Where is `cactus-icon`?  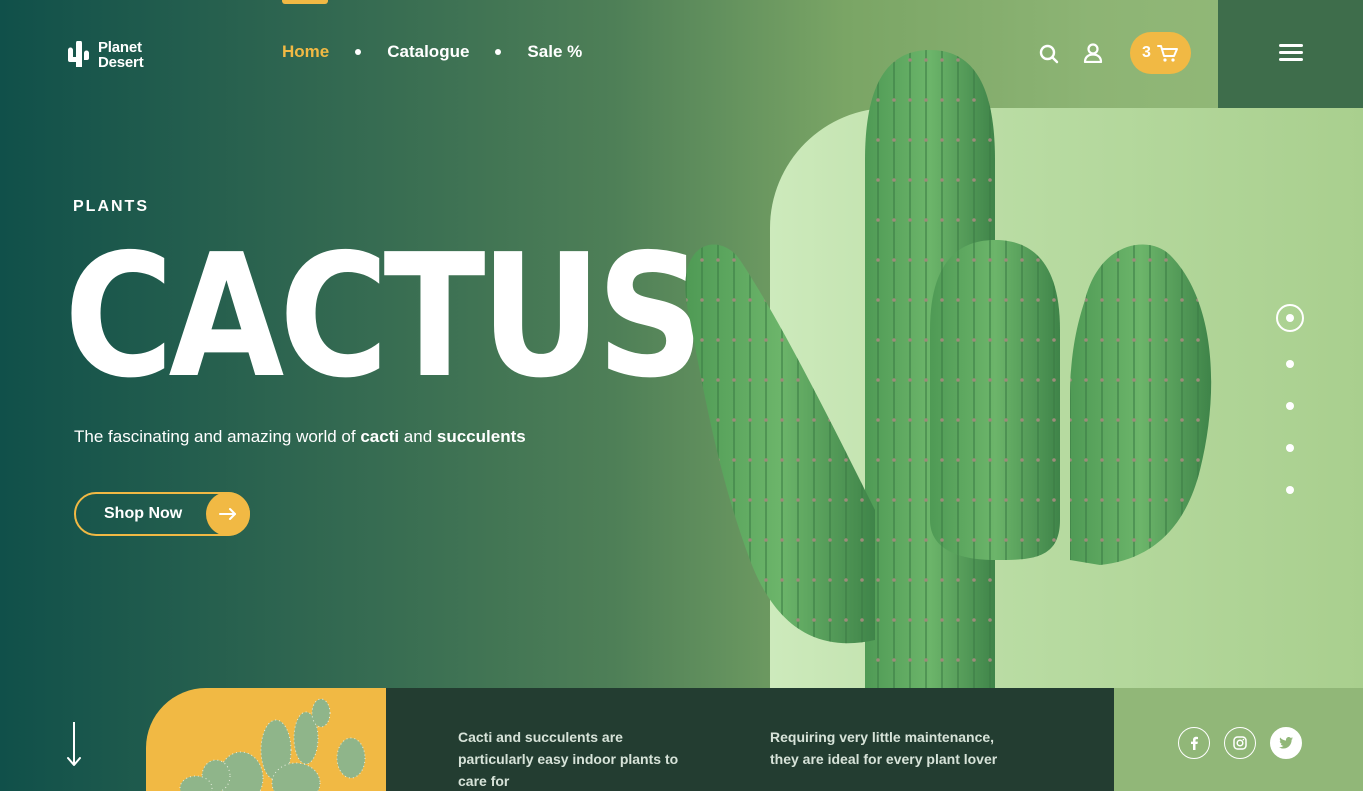 cactus-icon is located at coordinates (78, 54).